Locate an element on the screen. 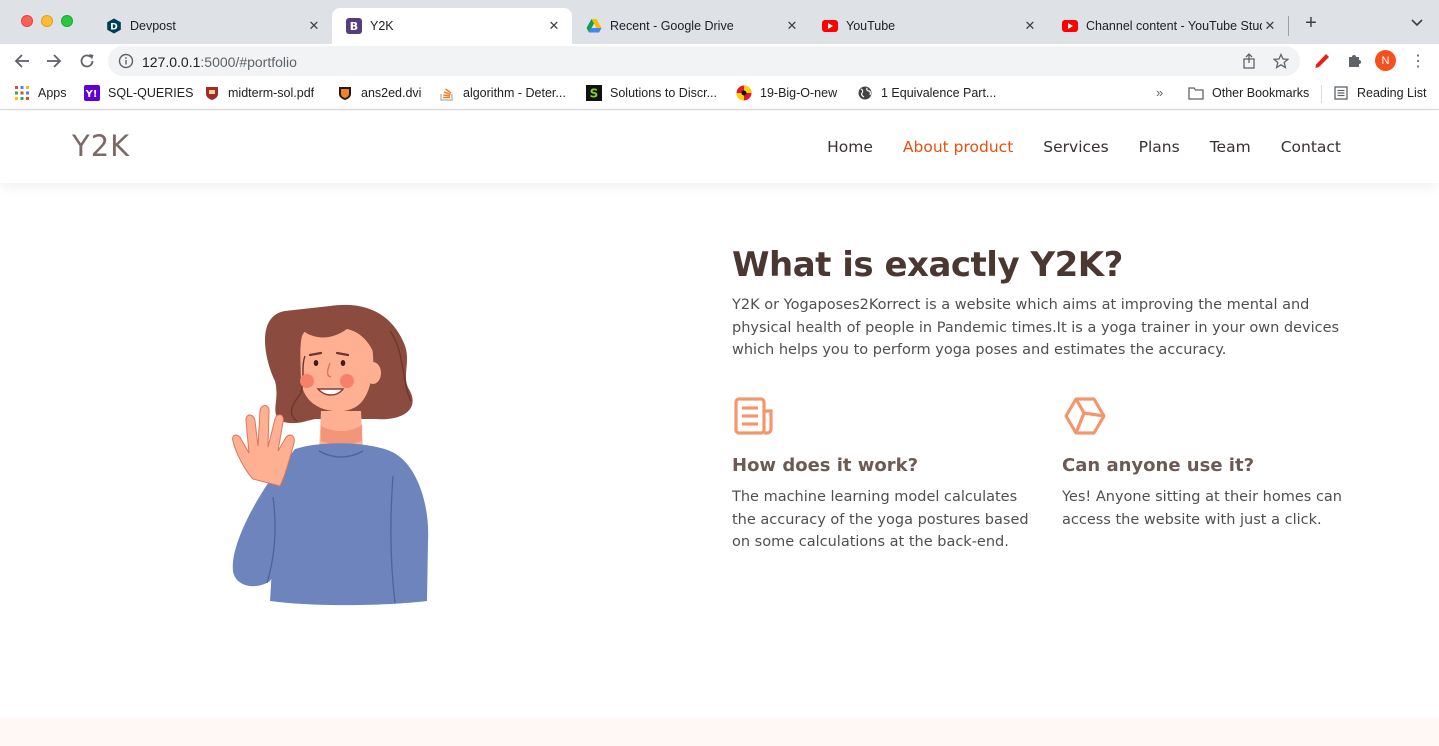  cube-icon is located at coordinates (1085, 416).